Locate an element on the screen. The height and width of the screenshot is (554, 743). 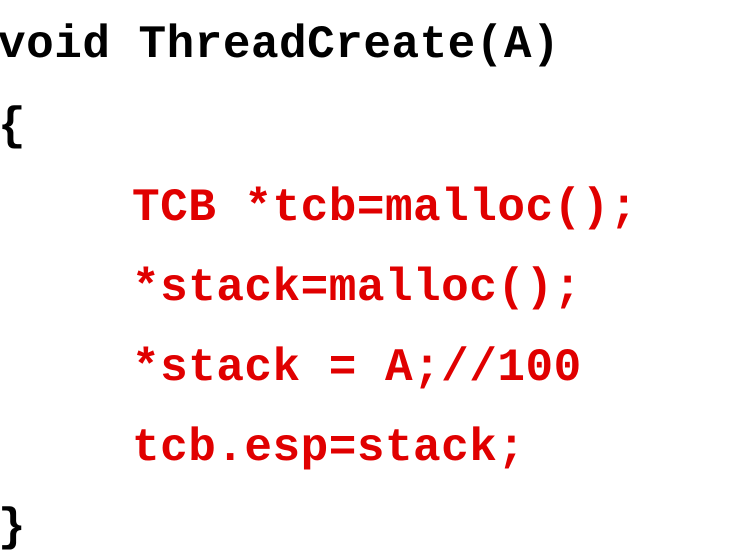
function-signature: void ThreadCreate(A) is located at coordinates (280, 45).